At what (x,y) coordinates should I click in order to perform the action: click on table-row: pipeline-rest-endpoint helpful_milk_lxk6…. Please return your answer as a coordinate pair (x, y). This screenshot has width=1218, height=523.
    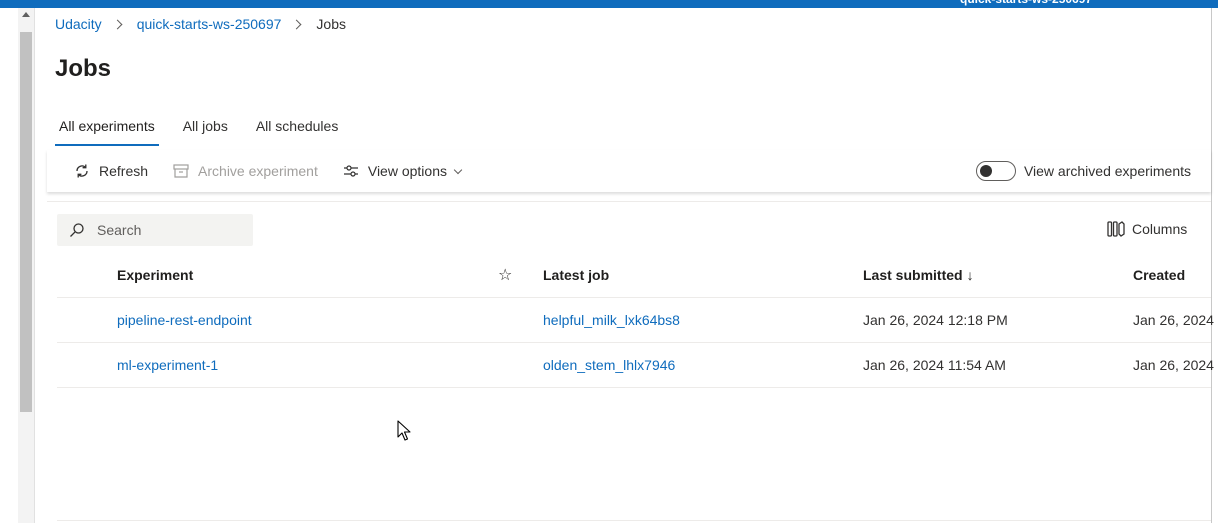
    Looking at the image, I should click on (635, 320).